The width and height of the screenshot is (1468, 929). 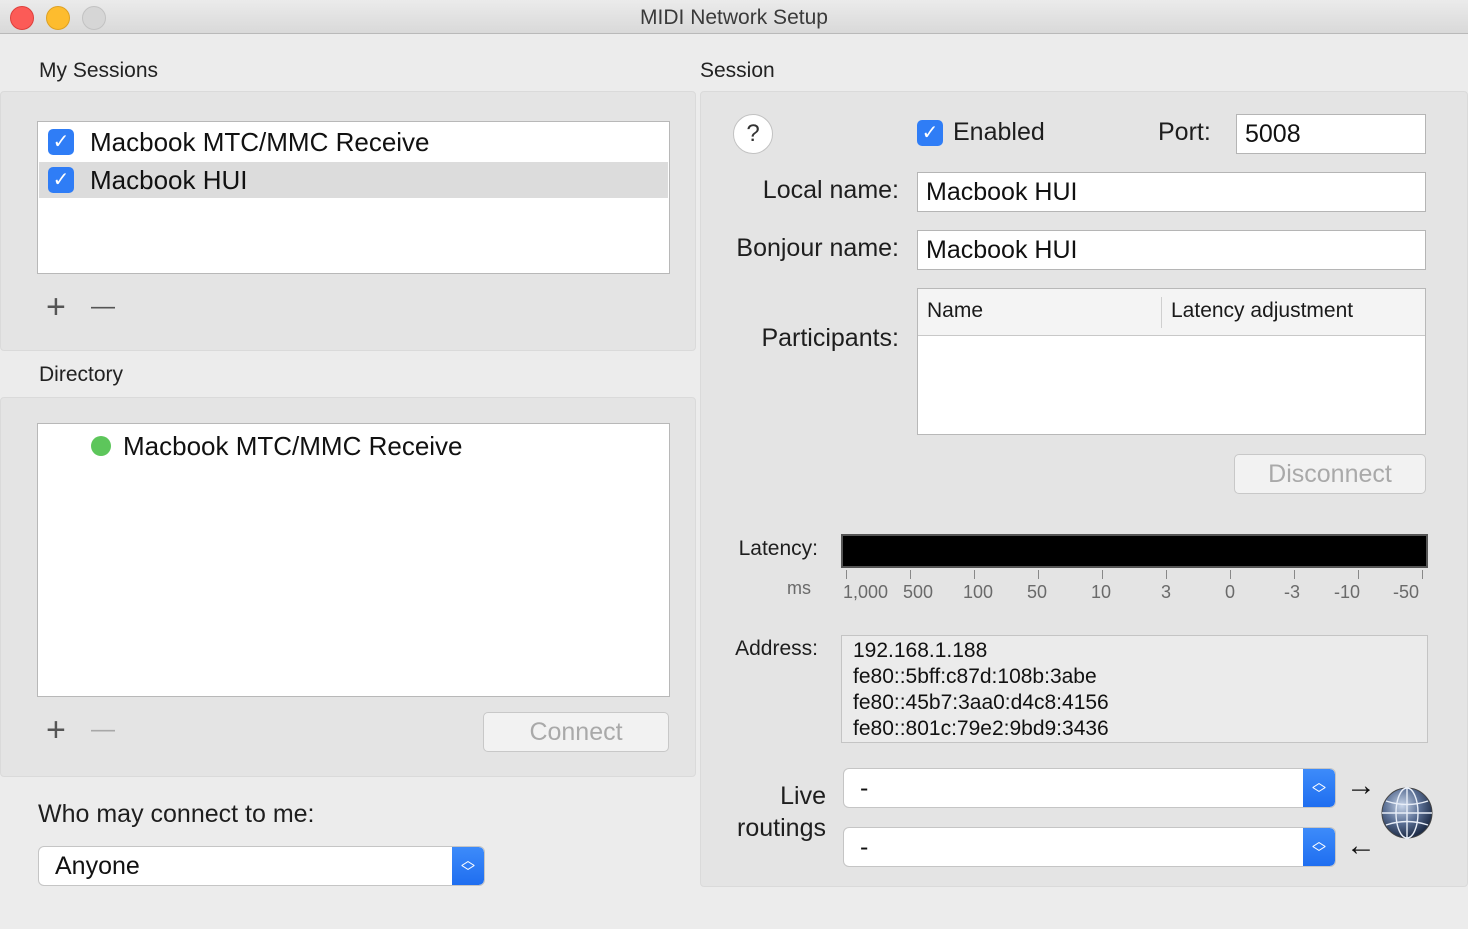 I want to click on port-label: Port:, so click(x=1184, y=132).